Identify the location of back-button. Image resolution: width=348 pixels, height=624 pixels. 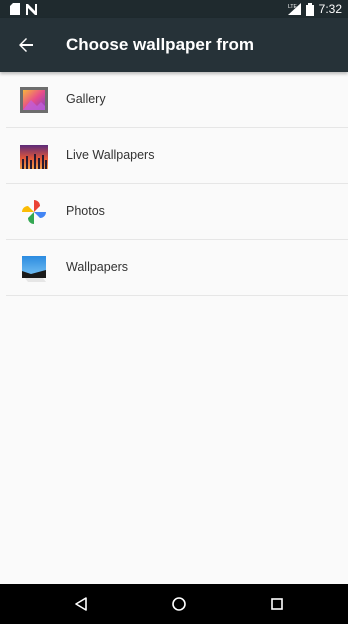
(26, 45).